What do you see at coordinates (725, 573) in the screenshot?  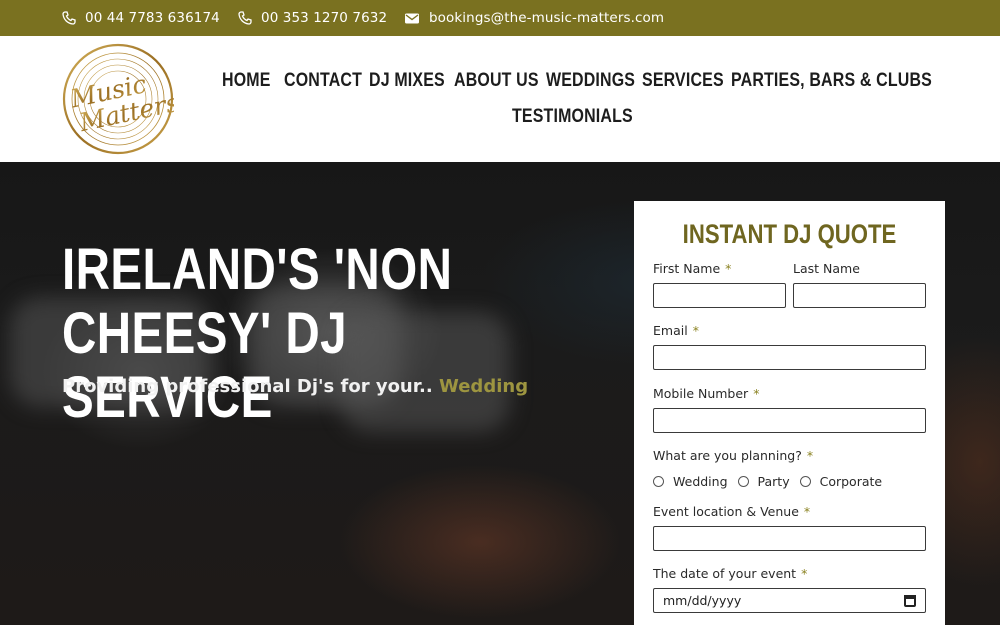 I see `date-label-text: The date of your event` at bounding box center [725, 573].